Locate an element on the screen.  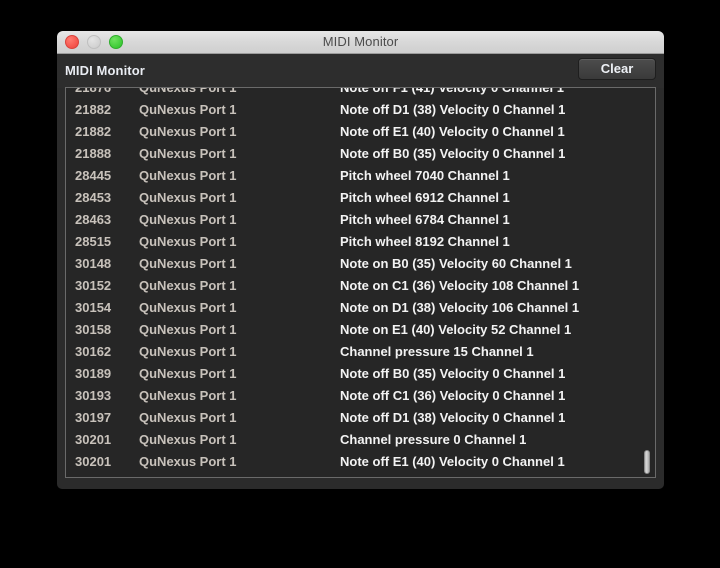
event-message: Note on B0 (35) Velocity 60 Channel 1 is located at coordinates (456, 263).